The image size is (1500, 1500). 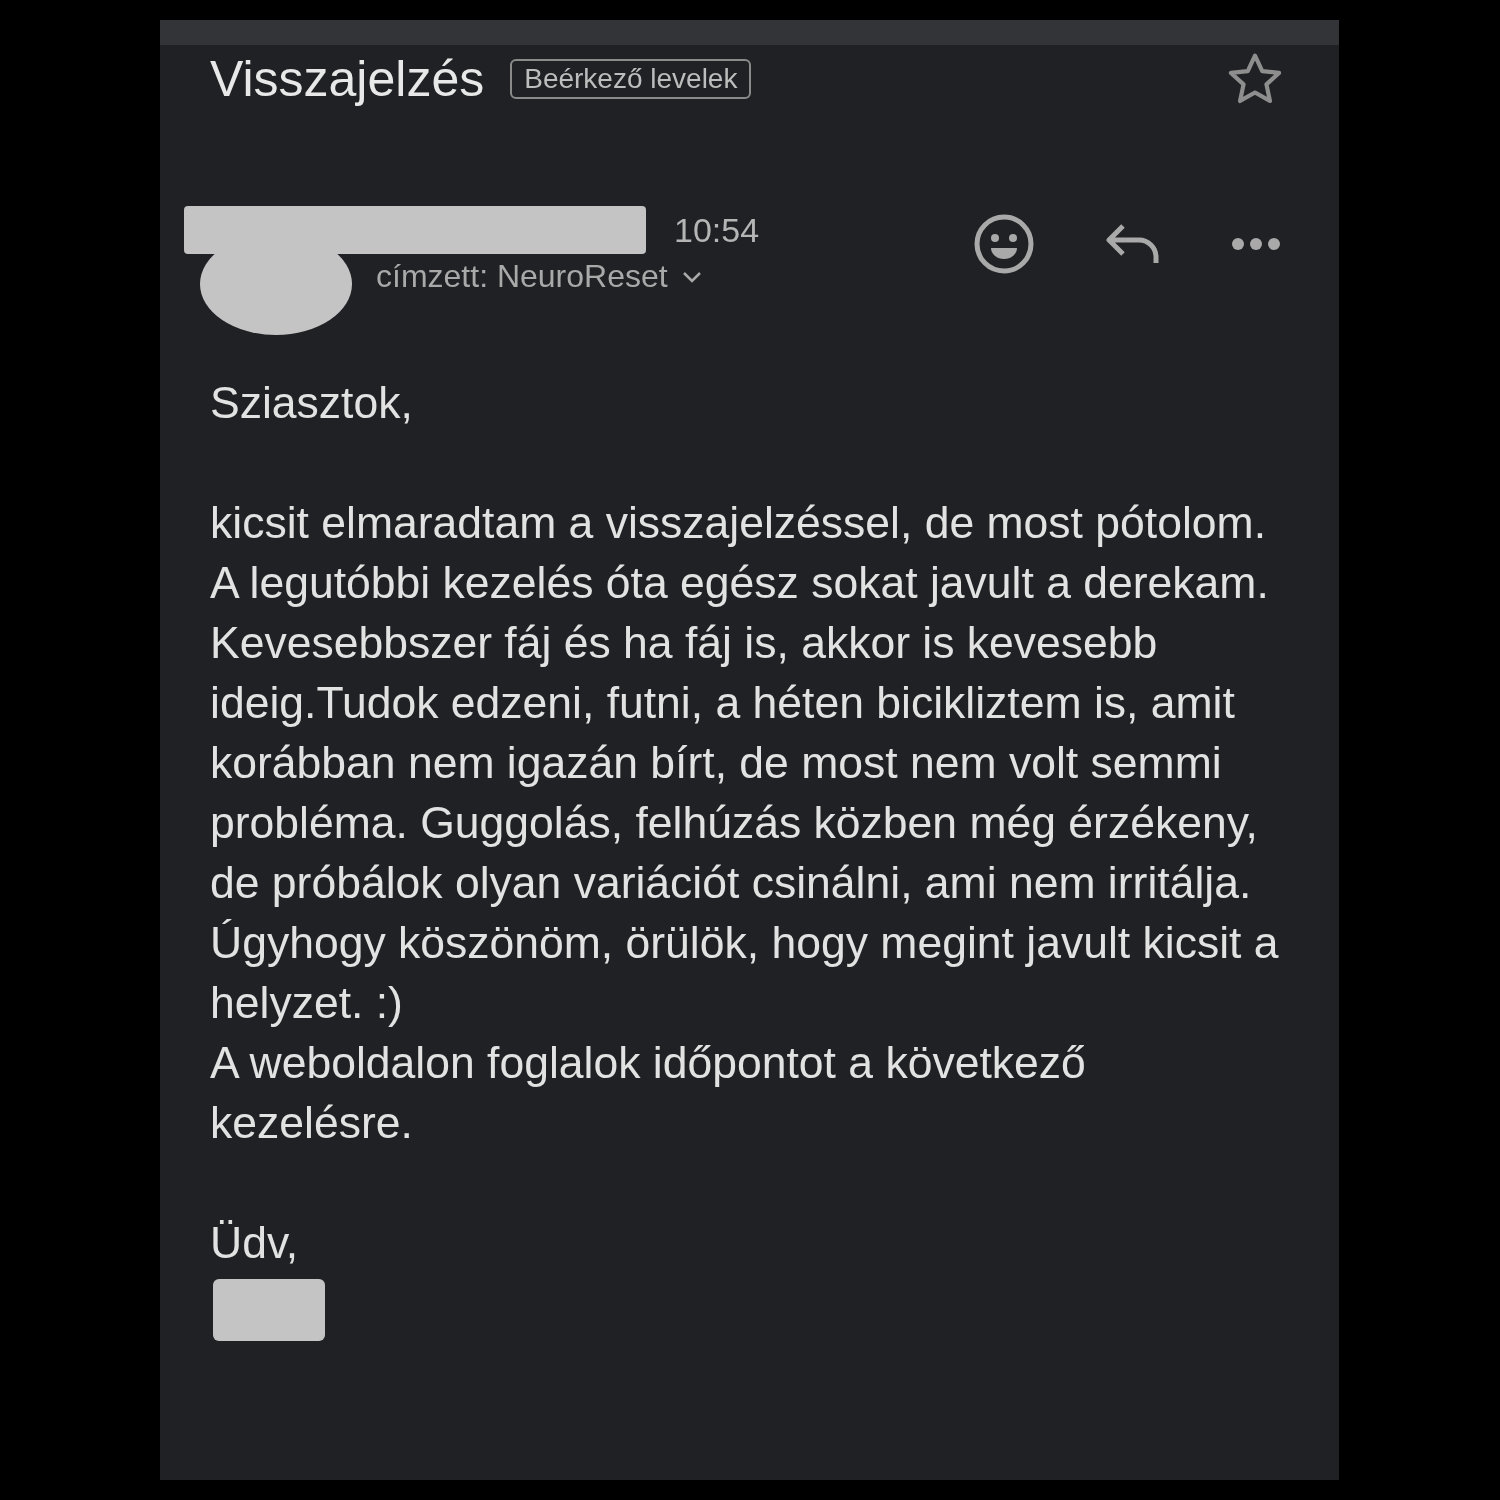 What do you see at coordinates (1133, 244) in the screenshot?
I see `reply-icon` at bounding box center [1133, 244].